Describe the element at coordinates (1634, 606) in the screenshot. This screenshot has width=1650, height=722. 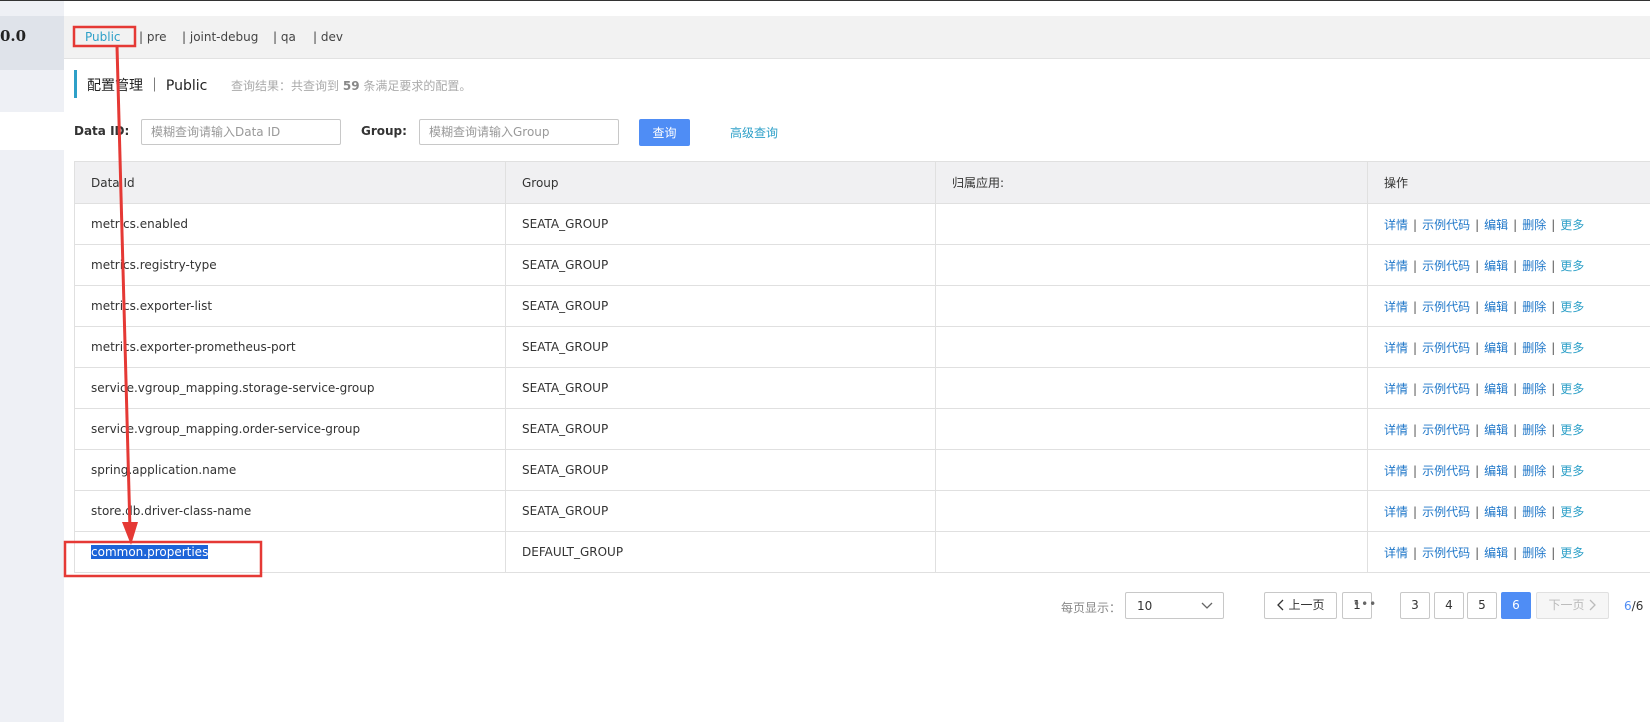
I see `page-indicator: 6/6` at that location.